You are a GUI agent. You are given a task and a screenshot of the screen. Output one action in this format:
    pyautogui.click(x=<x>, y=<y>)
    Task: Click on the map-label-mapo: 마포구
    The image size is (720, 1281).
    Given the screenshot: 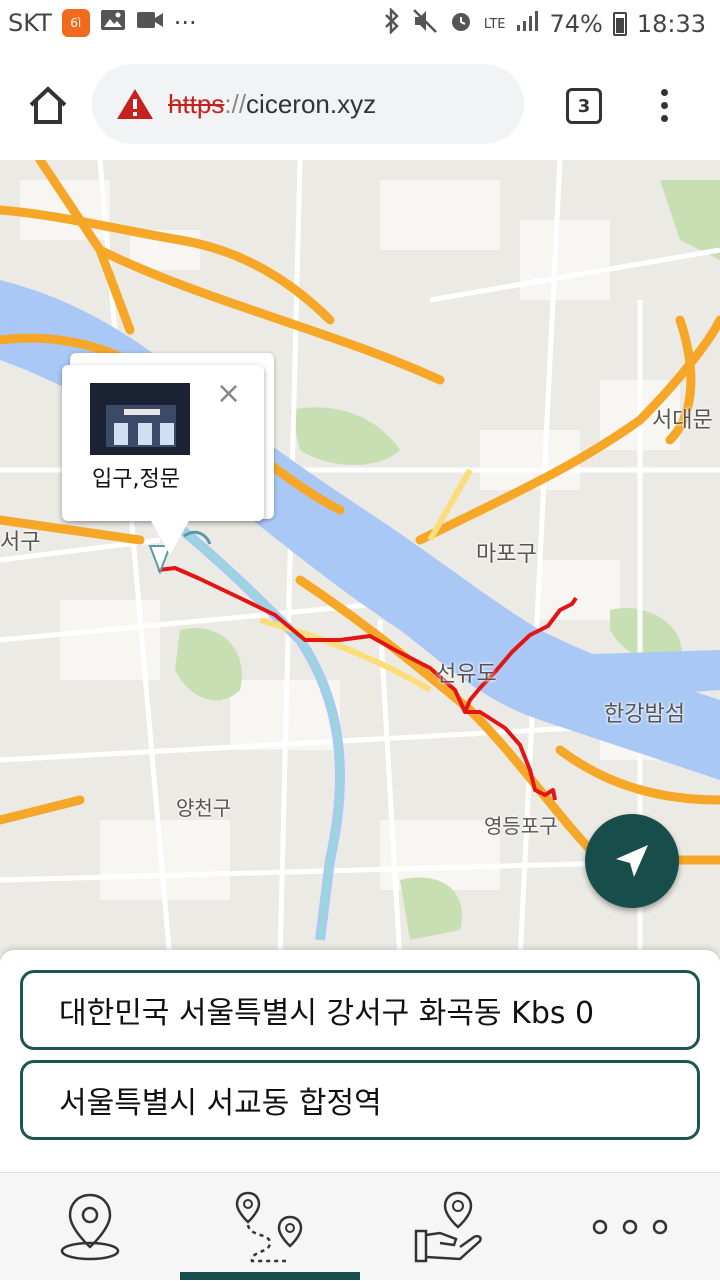 What is the action you would take?
    pyautogui.click(x=506, y=554)
    